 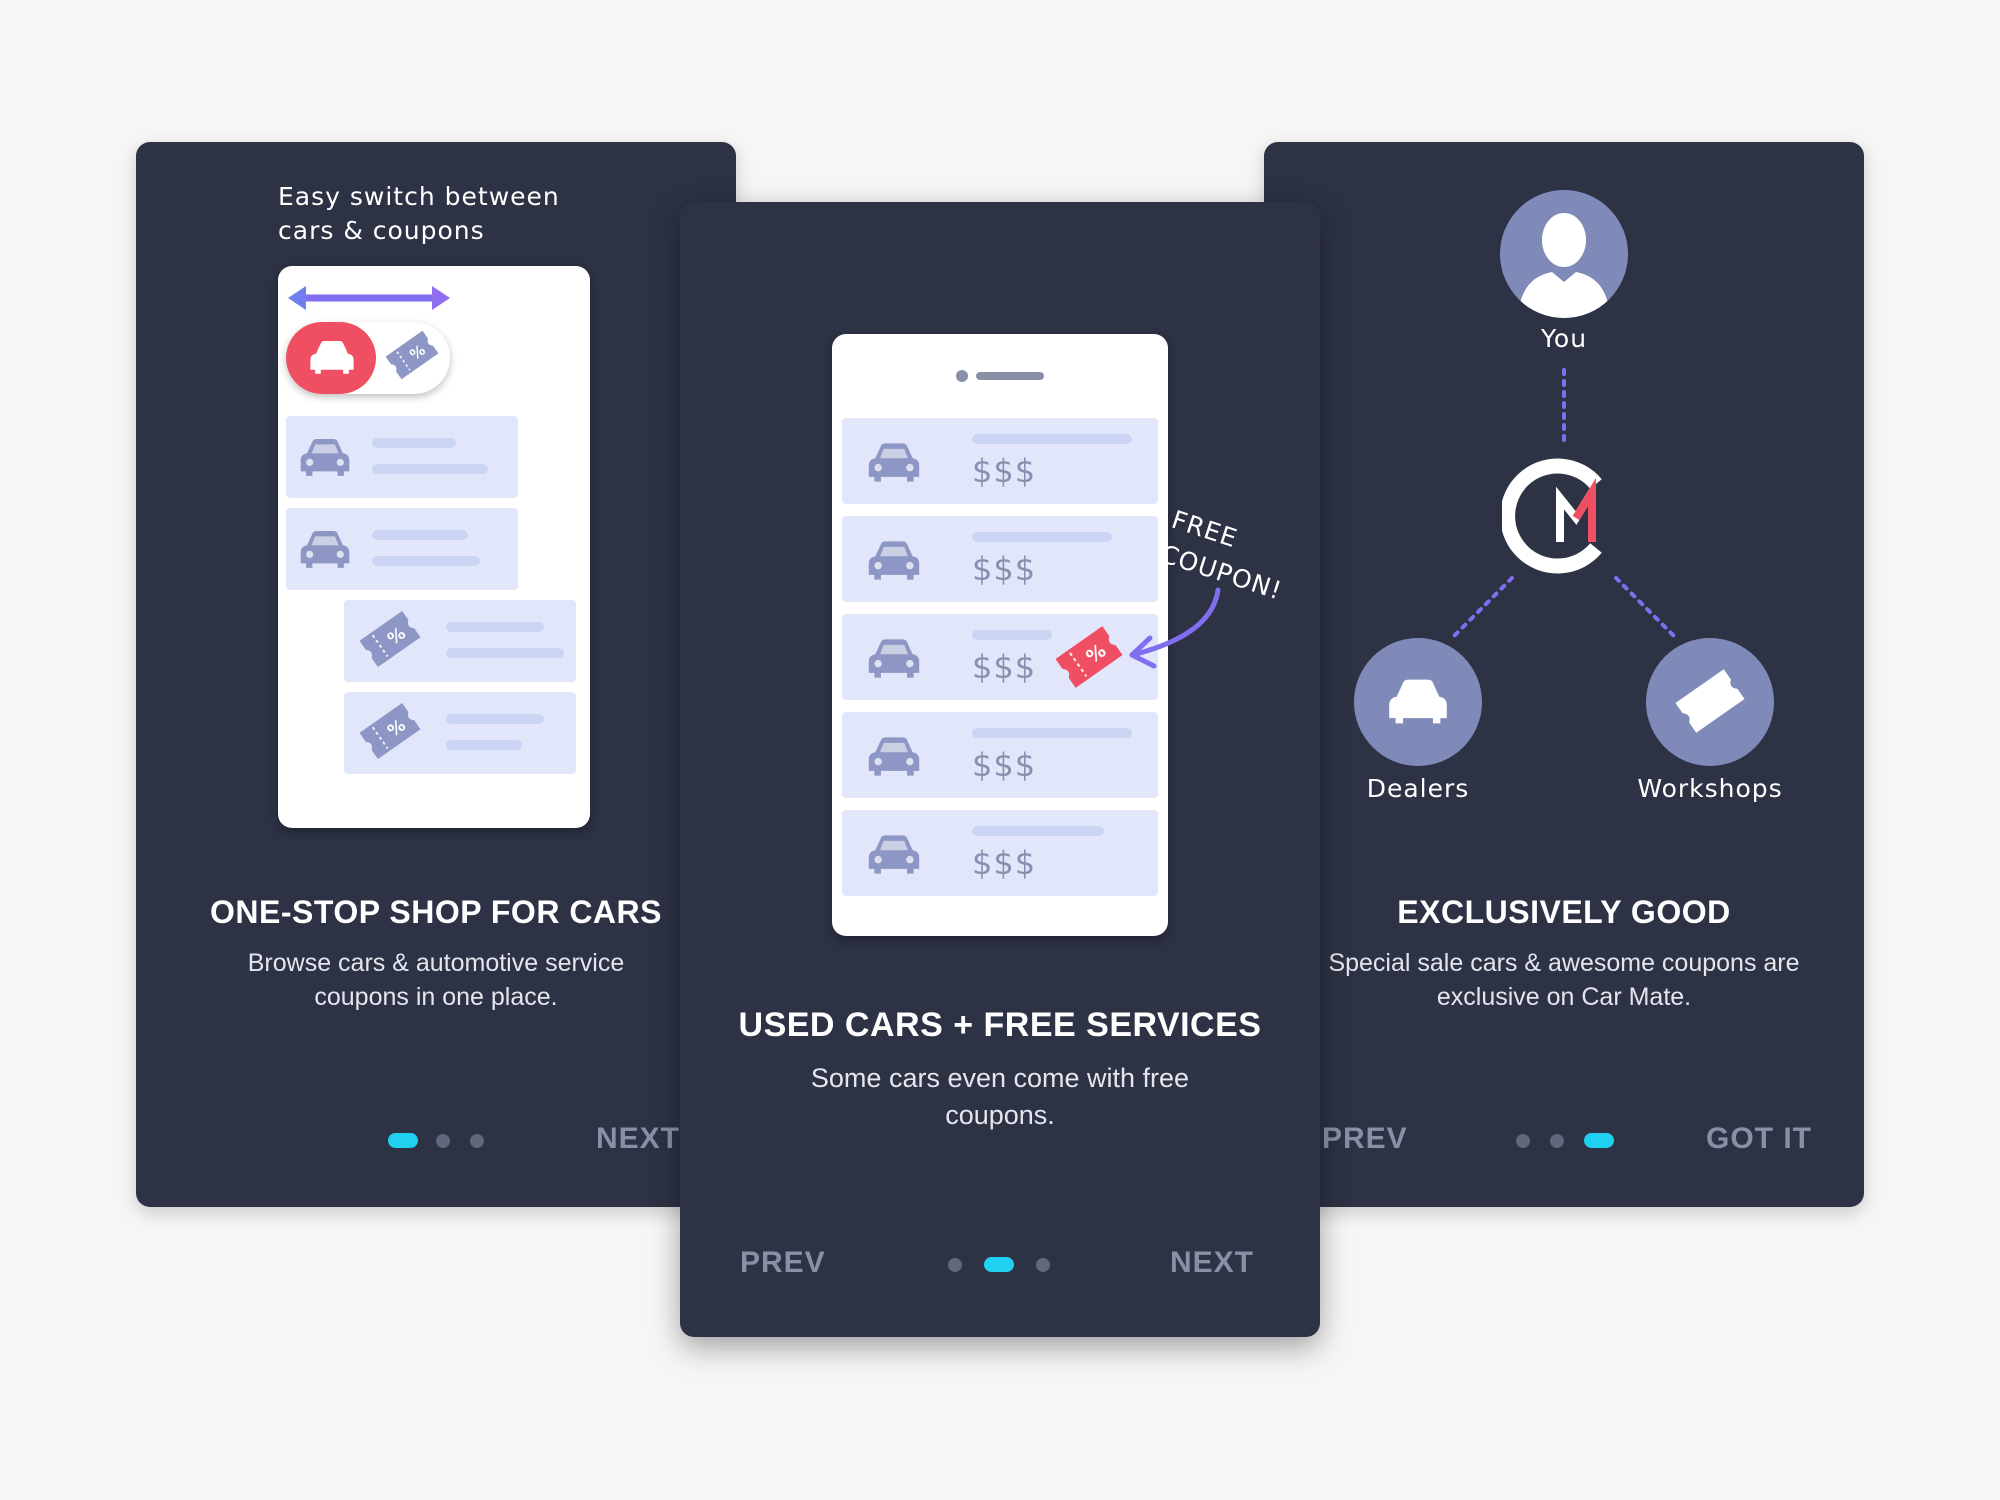 I want to click on phone-mockup, so click(x=434, y=547).